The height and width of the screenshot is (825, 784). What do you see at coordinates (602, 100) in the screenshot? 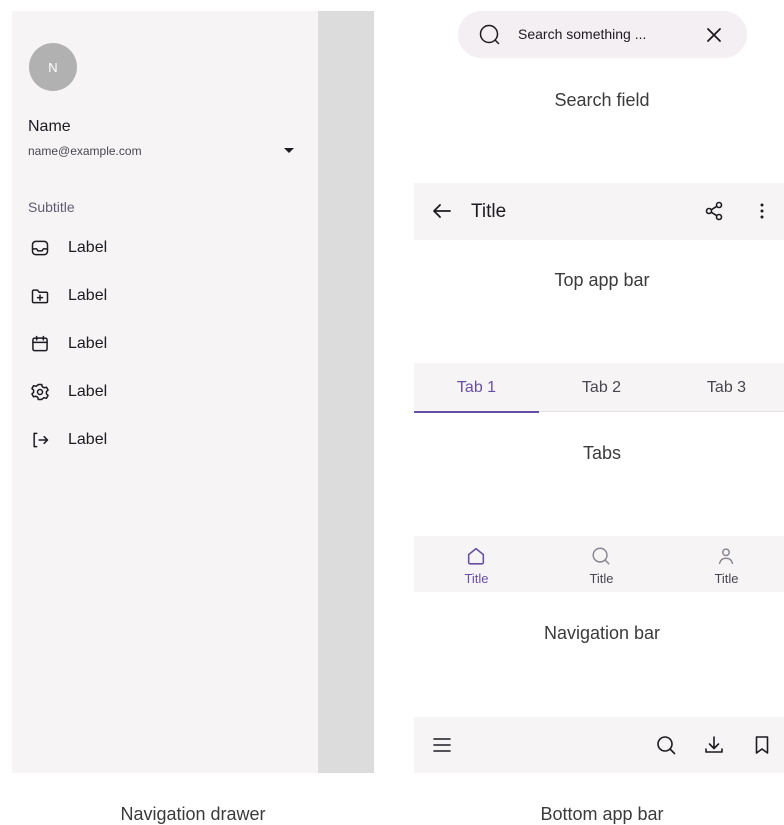
I see `caption-search-field: Search field` at bounding box center [602, 100].